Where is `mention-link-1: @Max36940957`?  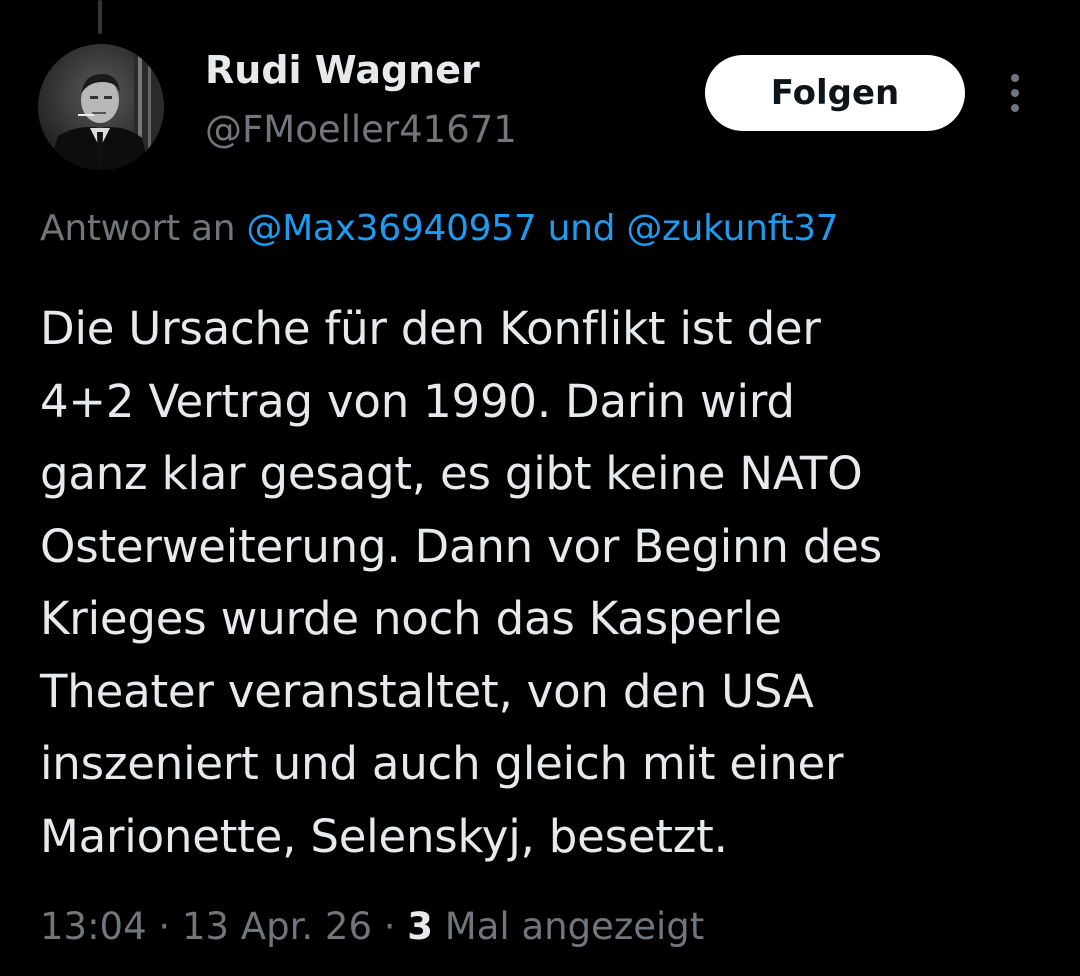 mention-link-1: @Max36940957 is located at coordinates (391, 228).